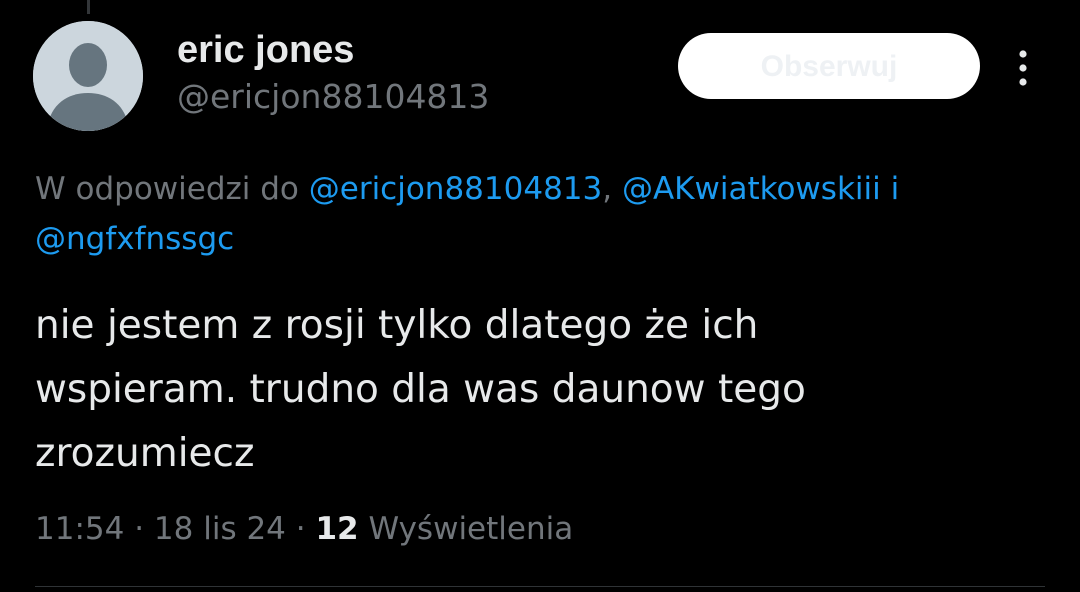  Describe the element at coordinates (751, 189) in the screenshot. I see `mention-link: @AKwiatkowskiii` at that location.